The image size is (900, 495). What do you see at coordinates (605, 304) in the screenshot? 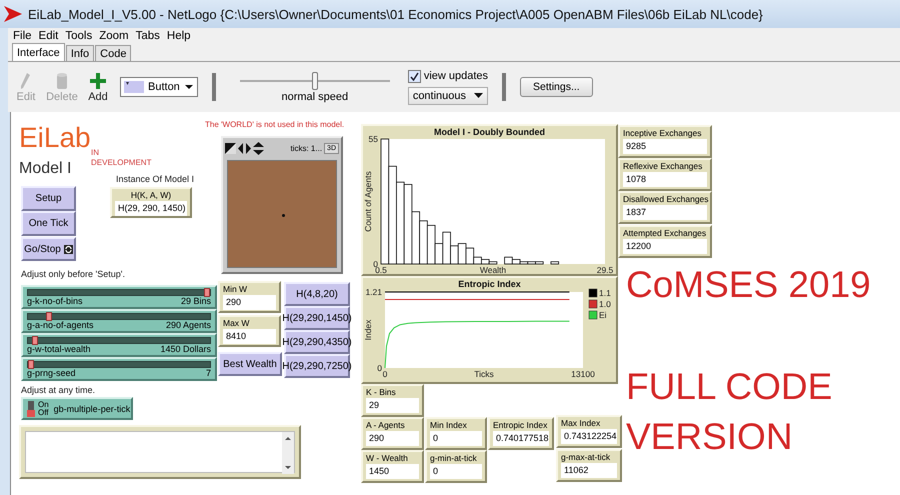
I see `legend-label: 1.0` at bounding box center [605, 304].